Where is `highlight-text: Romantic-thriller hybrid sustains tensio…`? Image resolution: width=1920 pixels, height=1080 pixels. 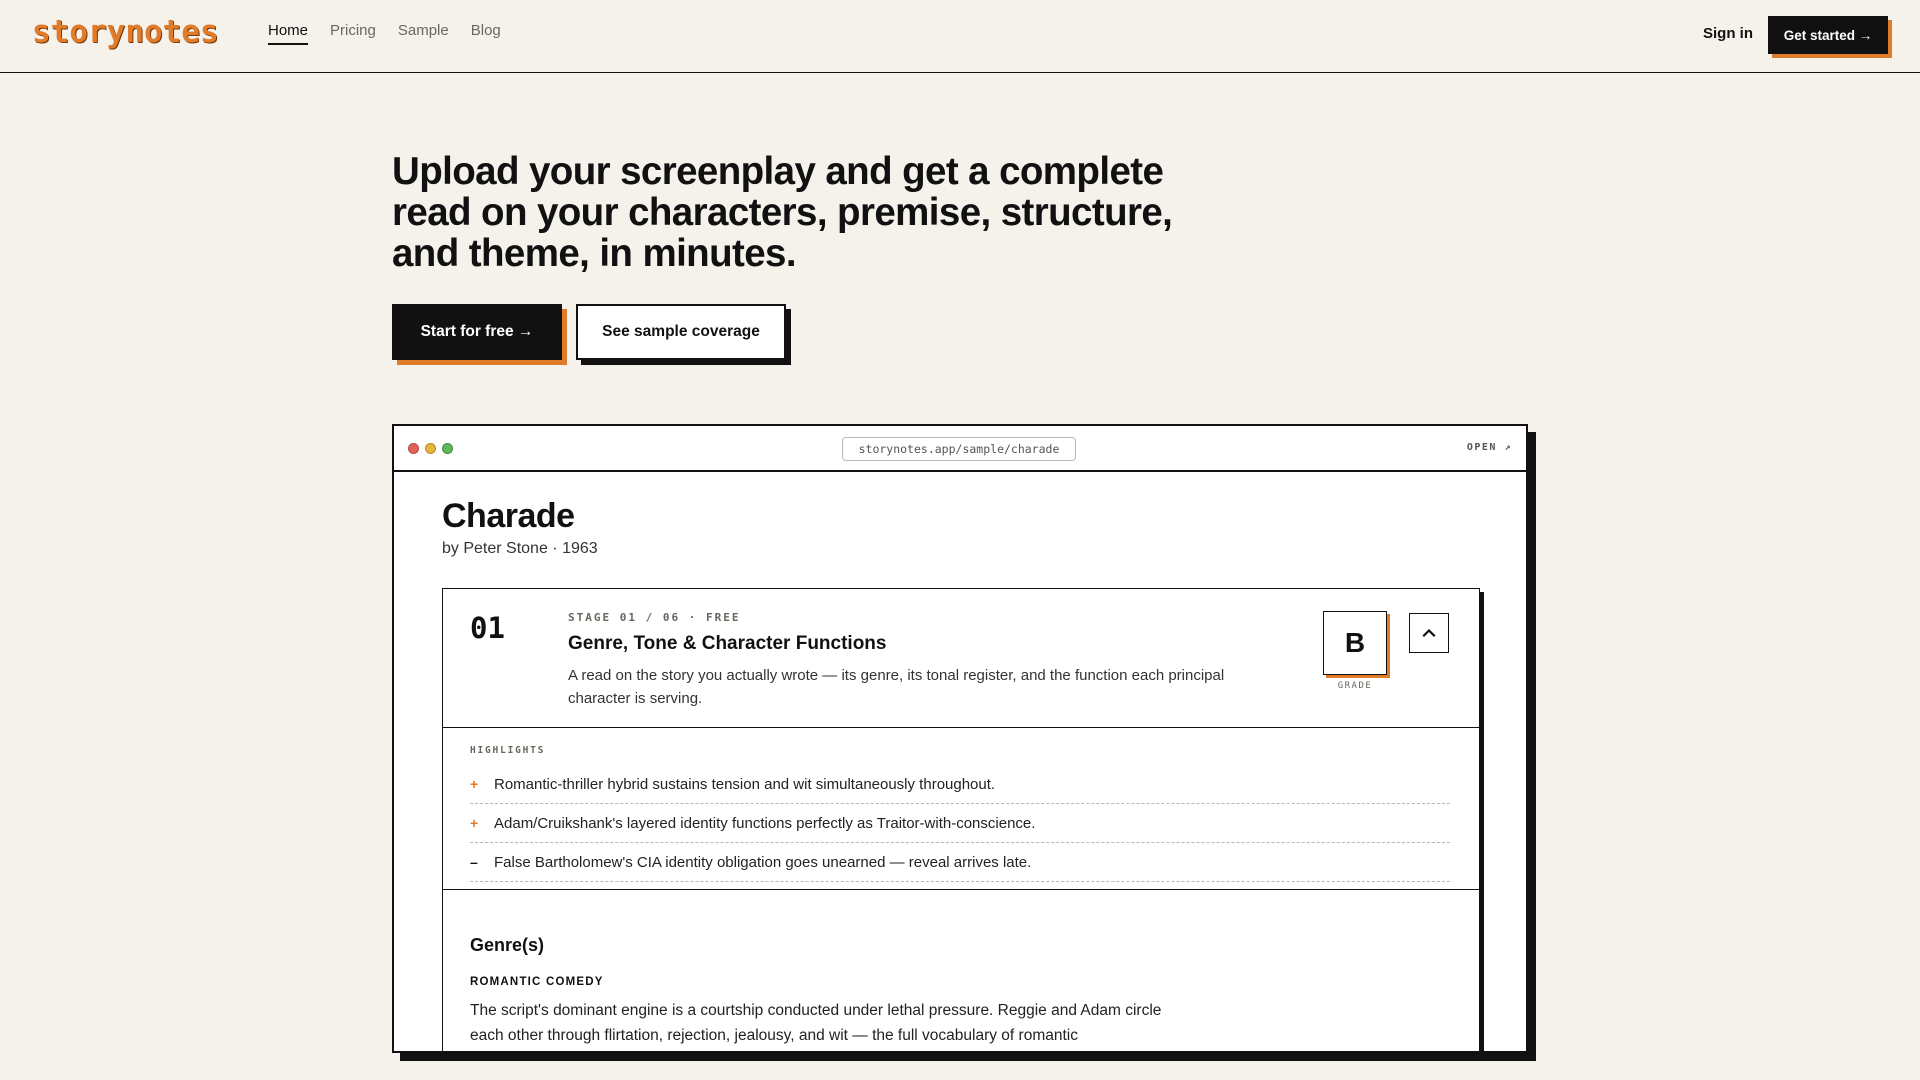
highlight-text: Romantic-thriller hybrid sustains tensio… is located at coordinates (745, 784).